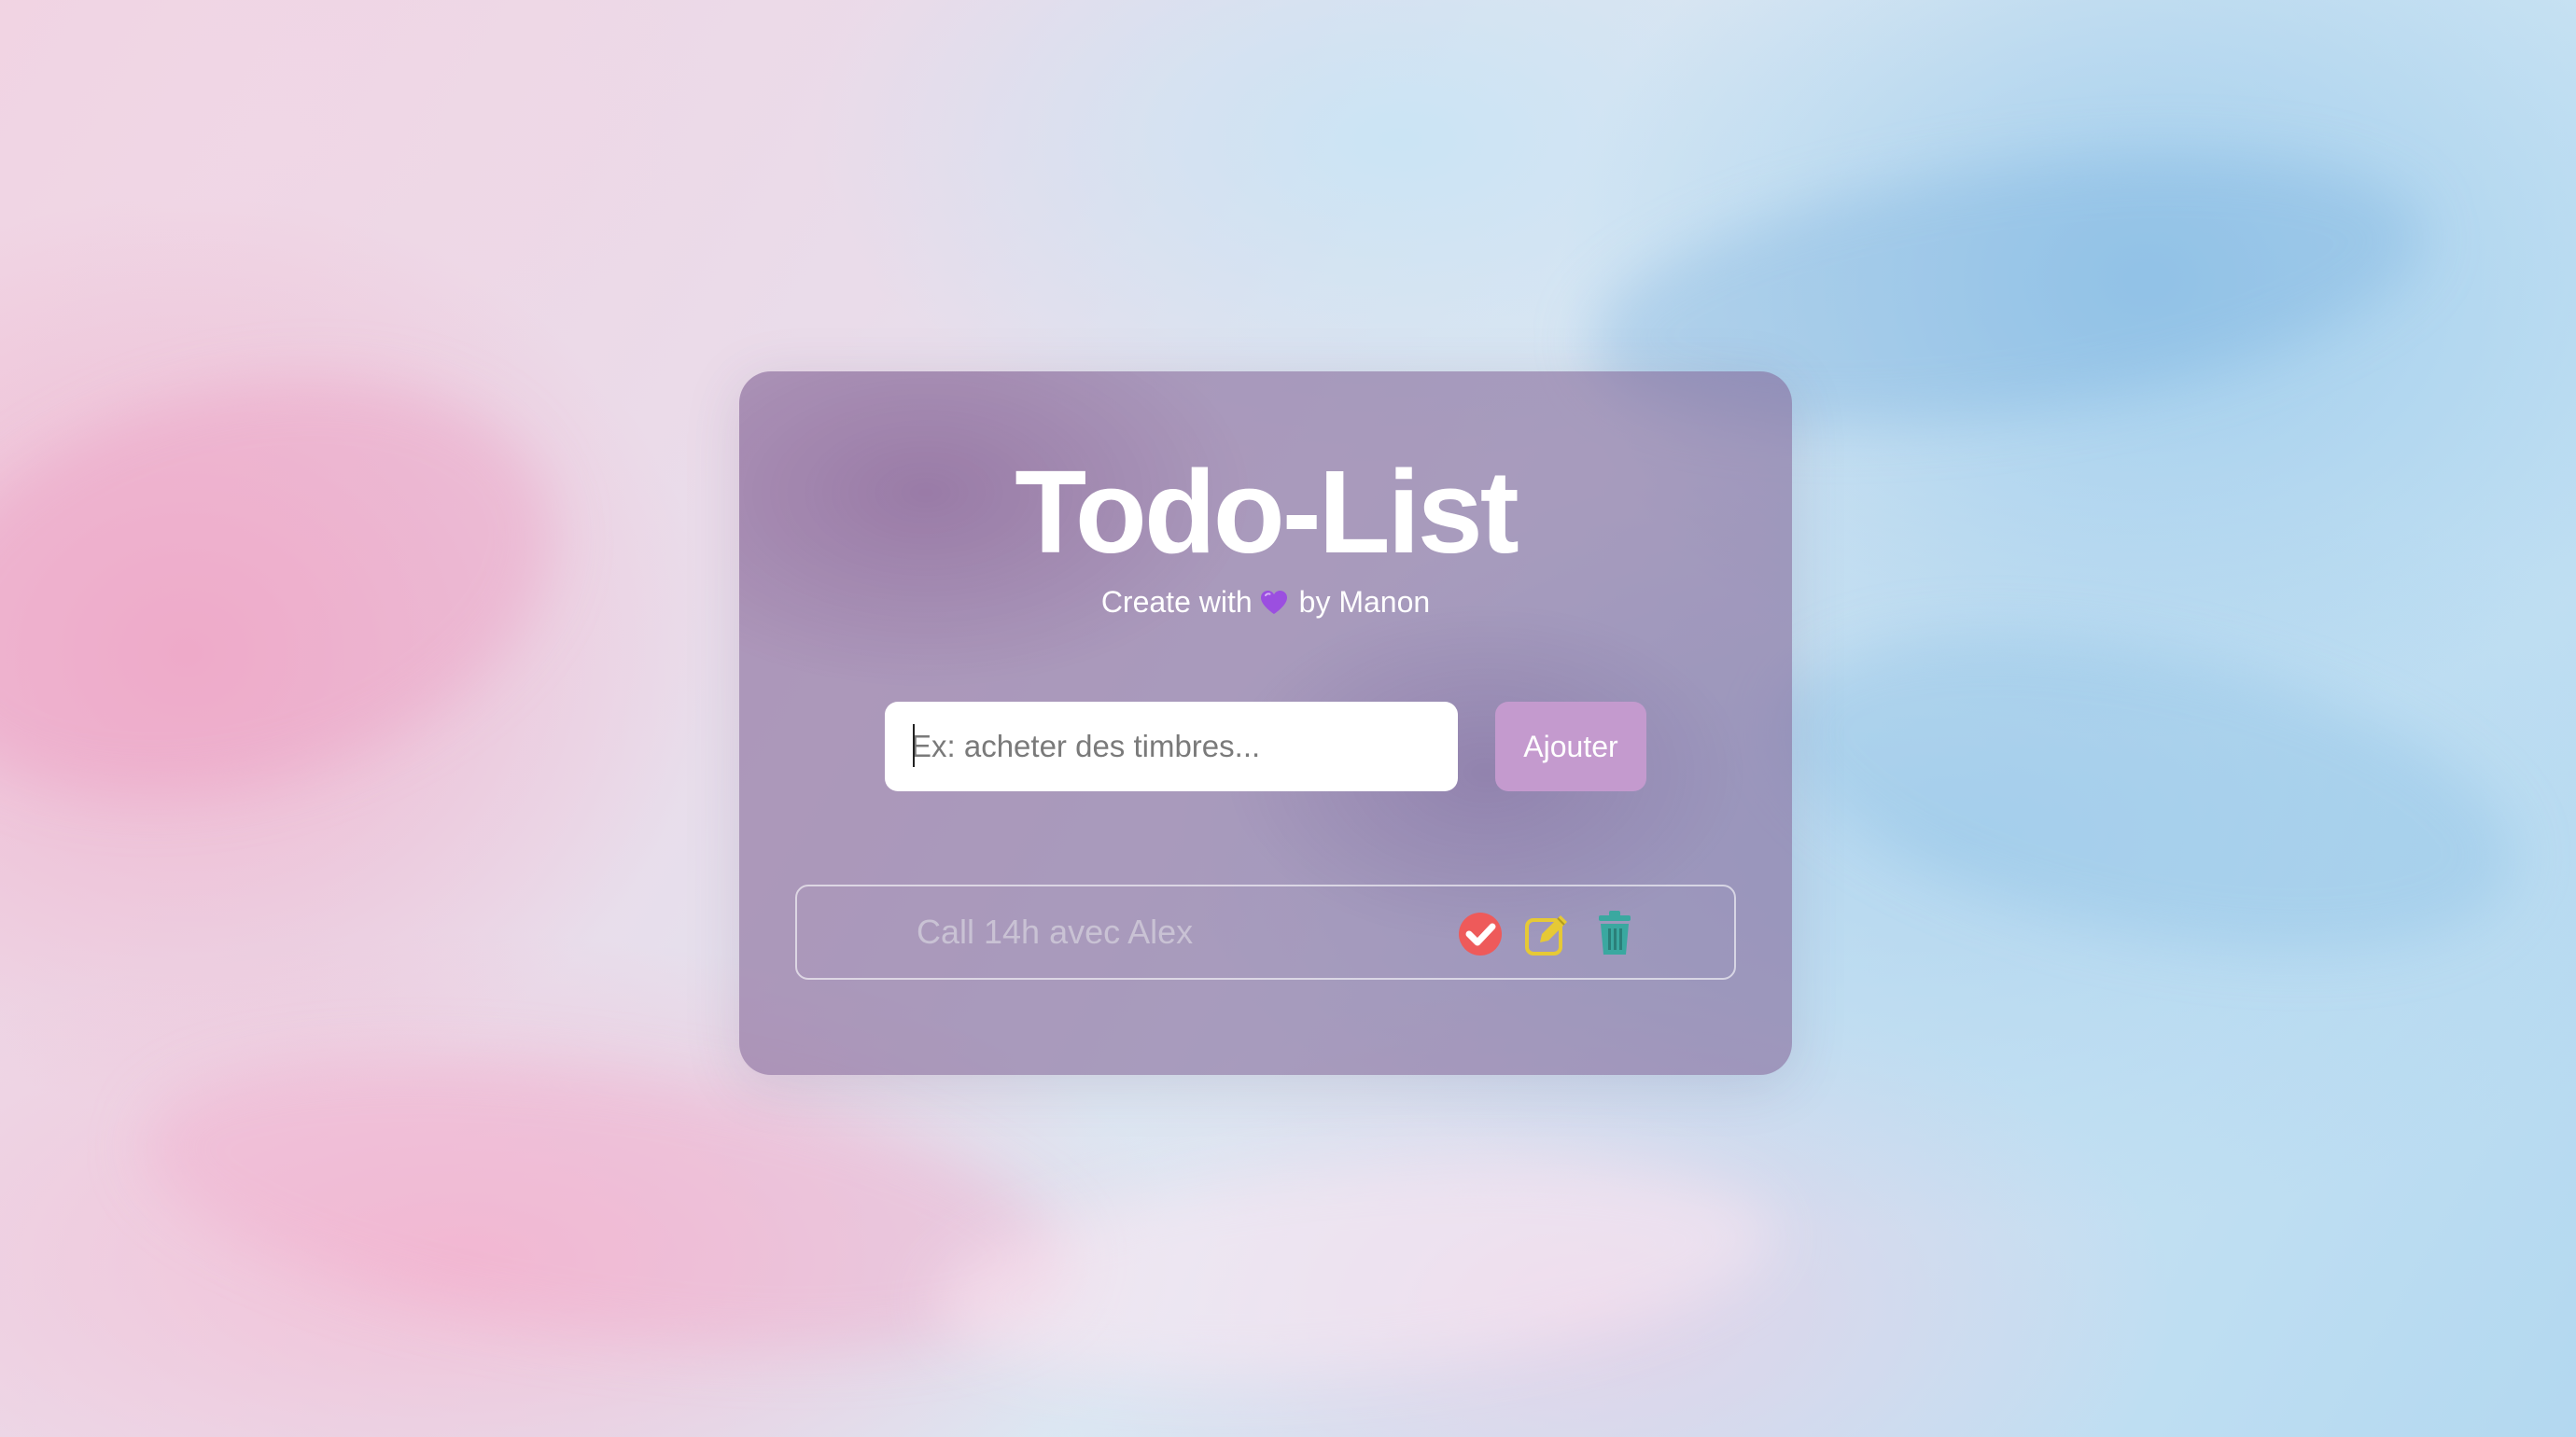  Describe the element at coordinates (1176, 602) in the screenshot. I see `subtitle-prefix: Create with` at that location.